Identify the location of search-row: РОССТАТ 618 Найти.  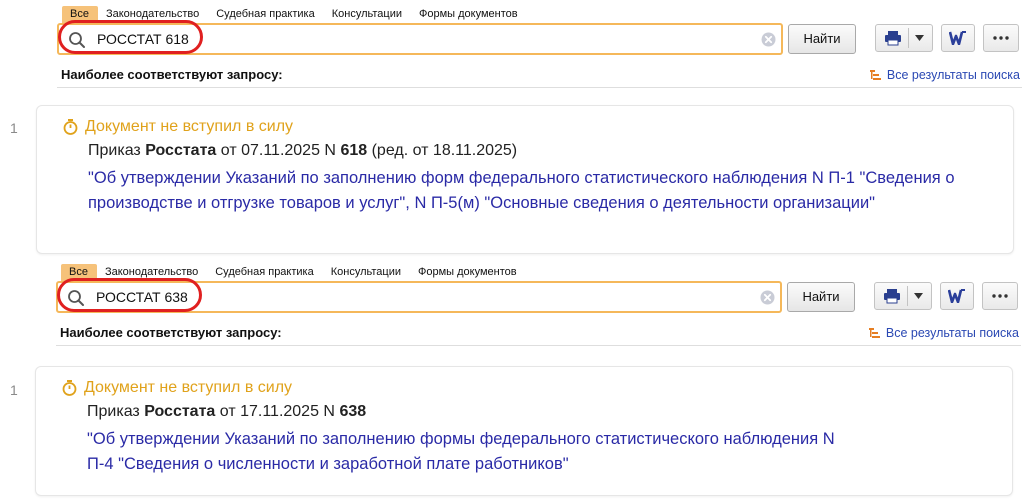
(539, 37).